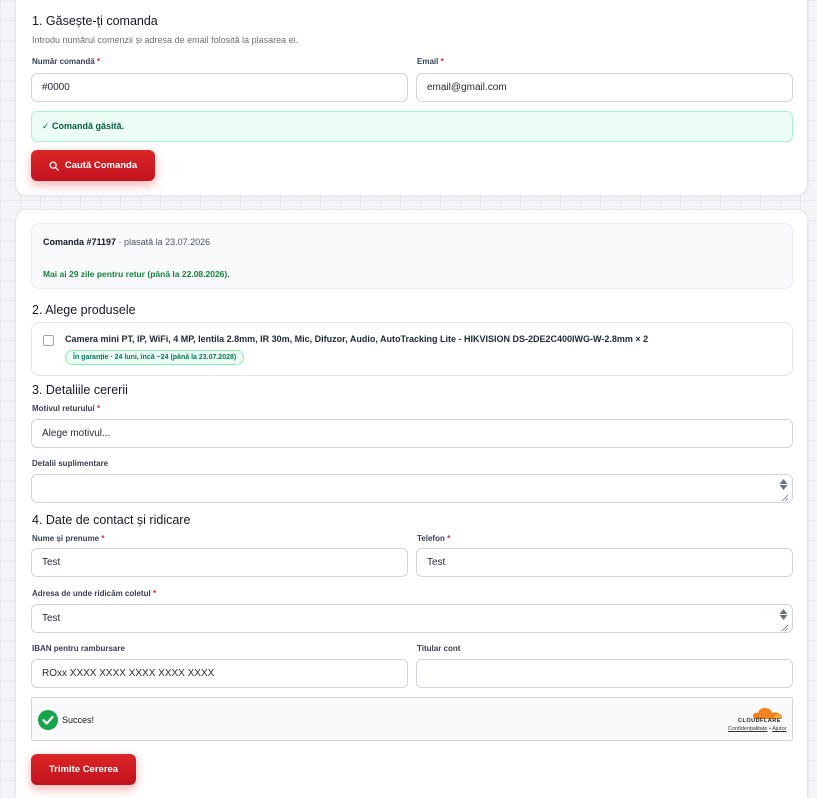 The width and height of the screenshot is (817, 798). I want to click on reason-label: Motivul returului *, so click(66, 408).